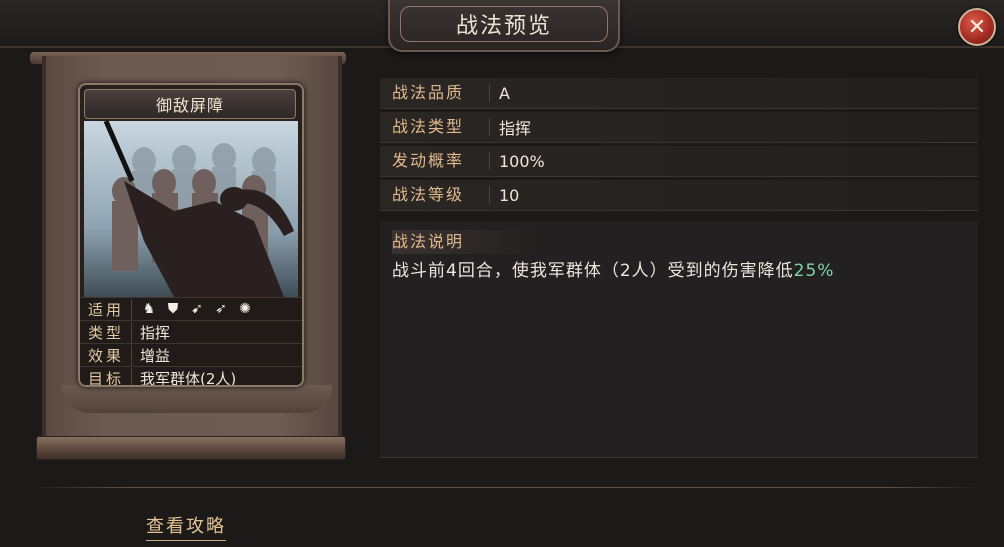 The height and width of the screenshot is (547, 1004). I want to click on attr-value: A, so click(504, 93).